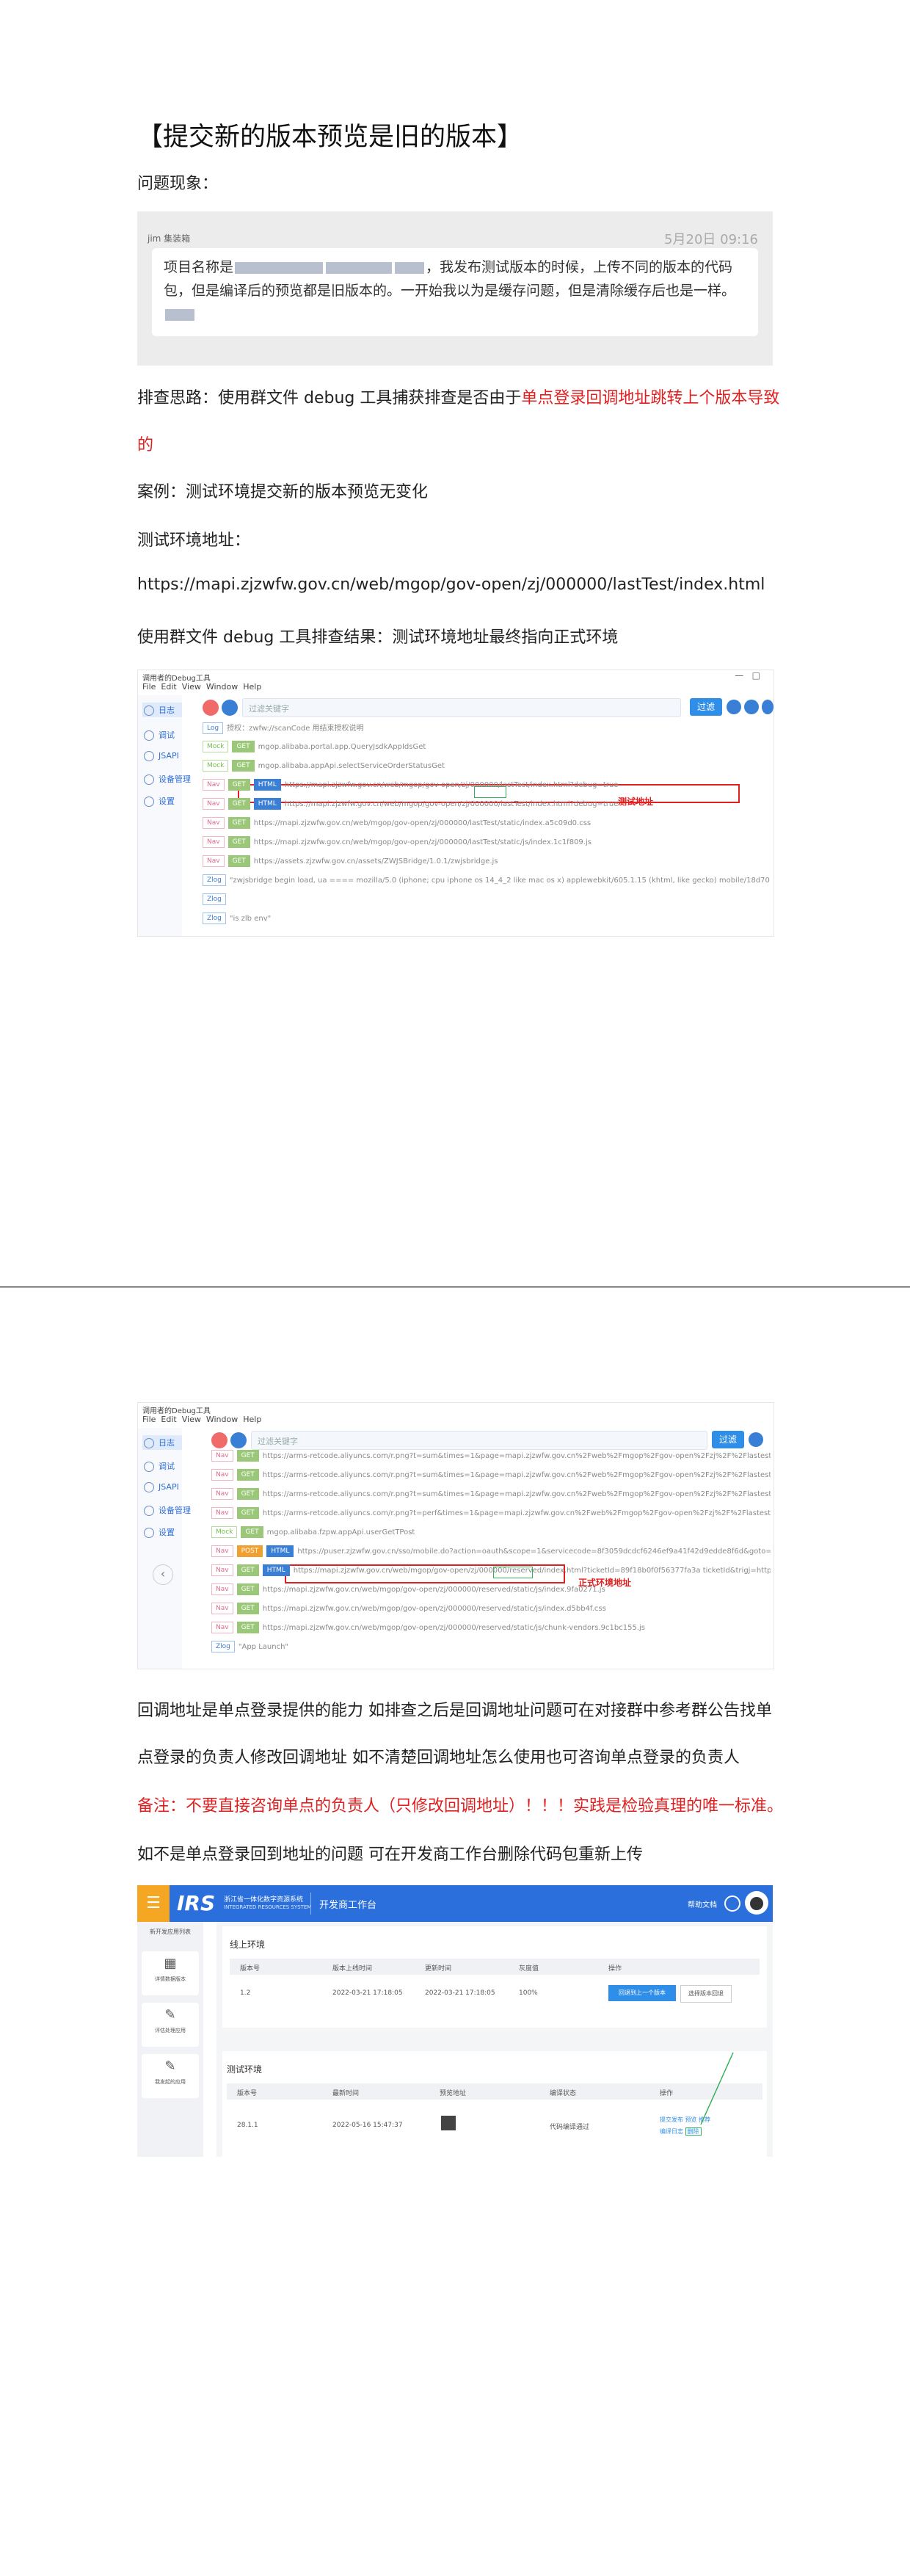 The width and height of the screenshot is (910, 2576). I want to click on avatar, so click(757, 1903).